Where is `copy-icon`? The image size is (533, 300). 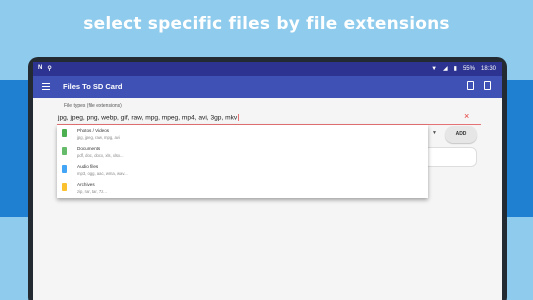 copy-icon is located at coordinates (470, 85).